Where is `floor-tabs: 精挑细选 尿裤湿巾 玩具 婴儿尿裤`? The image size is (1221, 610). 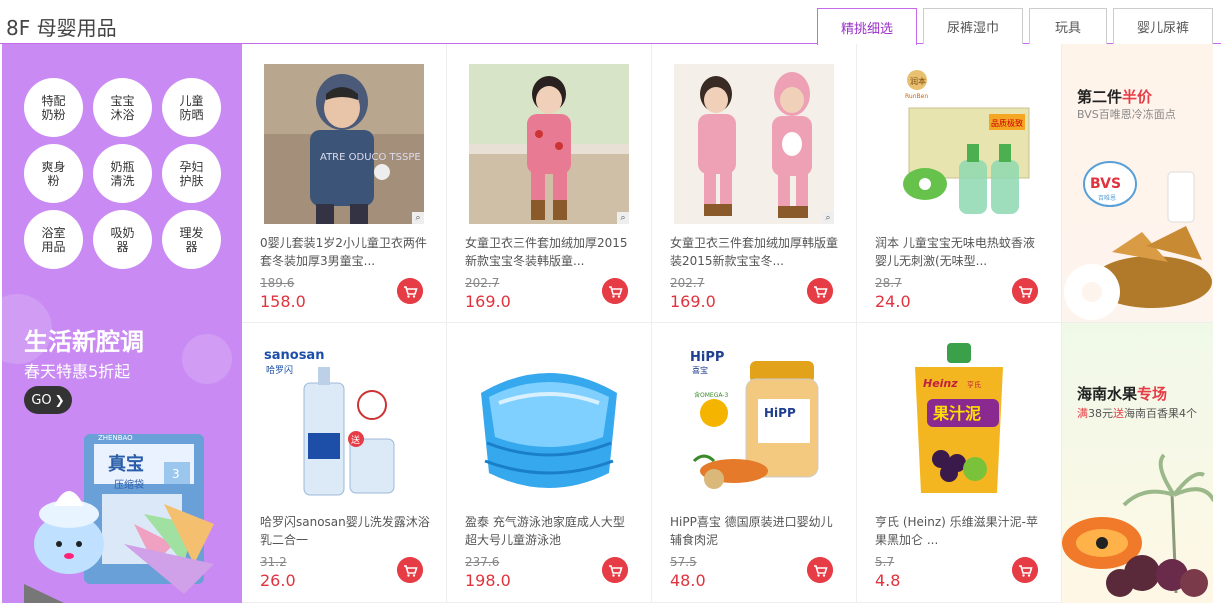 floor-tabs: 精挑细选 尿裤湿巾 玩具 婴儿尿裤 is located at coordinates (1015, 26).